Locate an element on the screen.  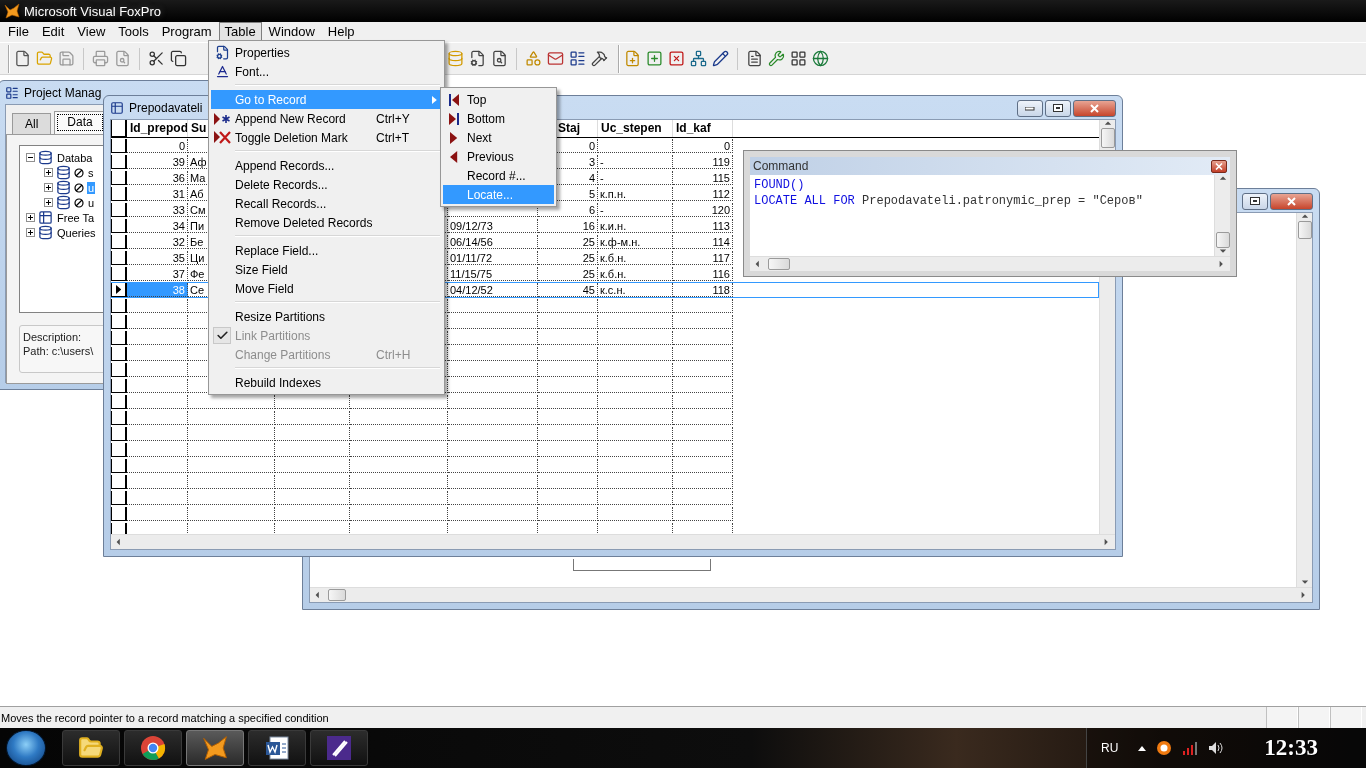
start-button is located at coordinates (26, 748).